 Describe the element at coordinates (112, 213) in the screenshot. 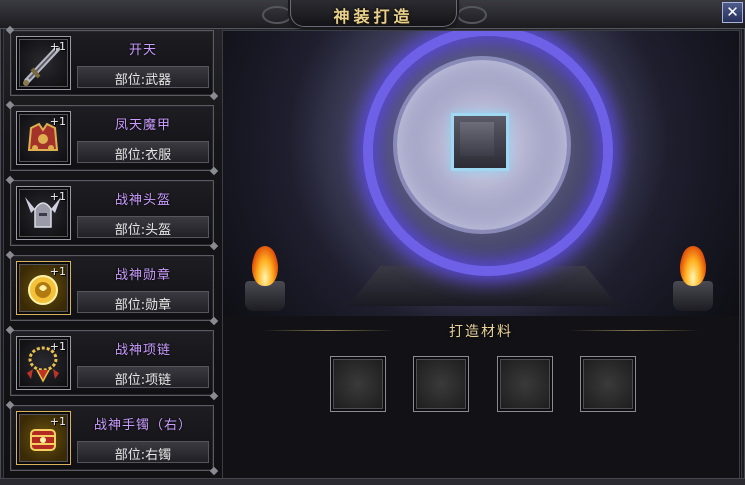

I see `equipment-item: +1 战神头盔 部位:头盔` at that location.